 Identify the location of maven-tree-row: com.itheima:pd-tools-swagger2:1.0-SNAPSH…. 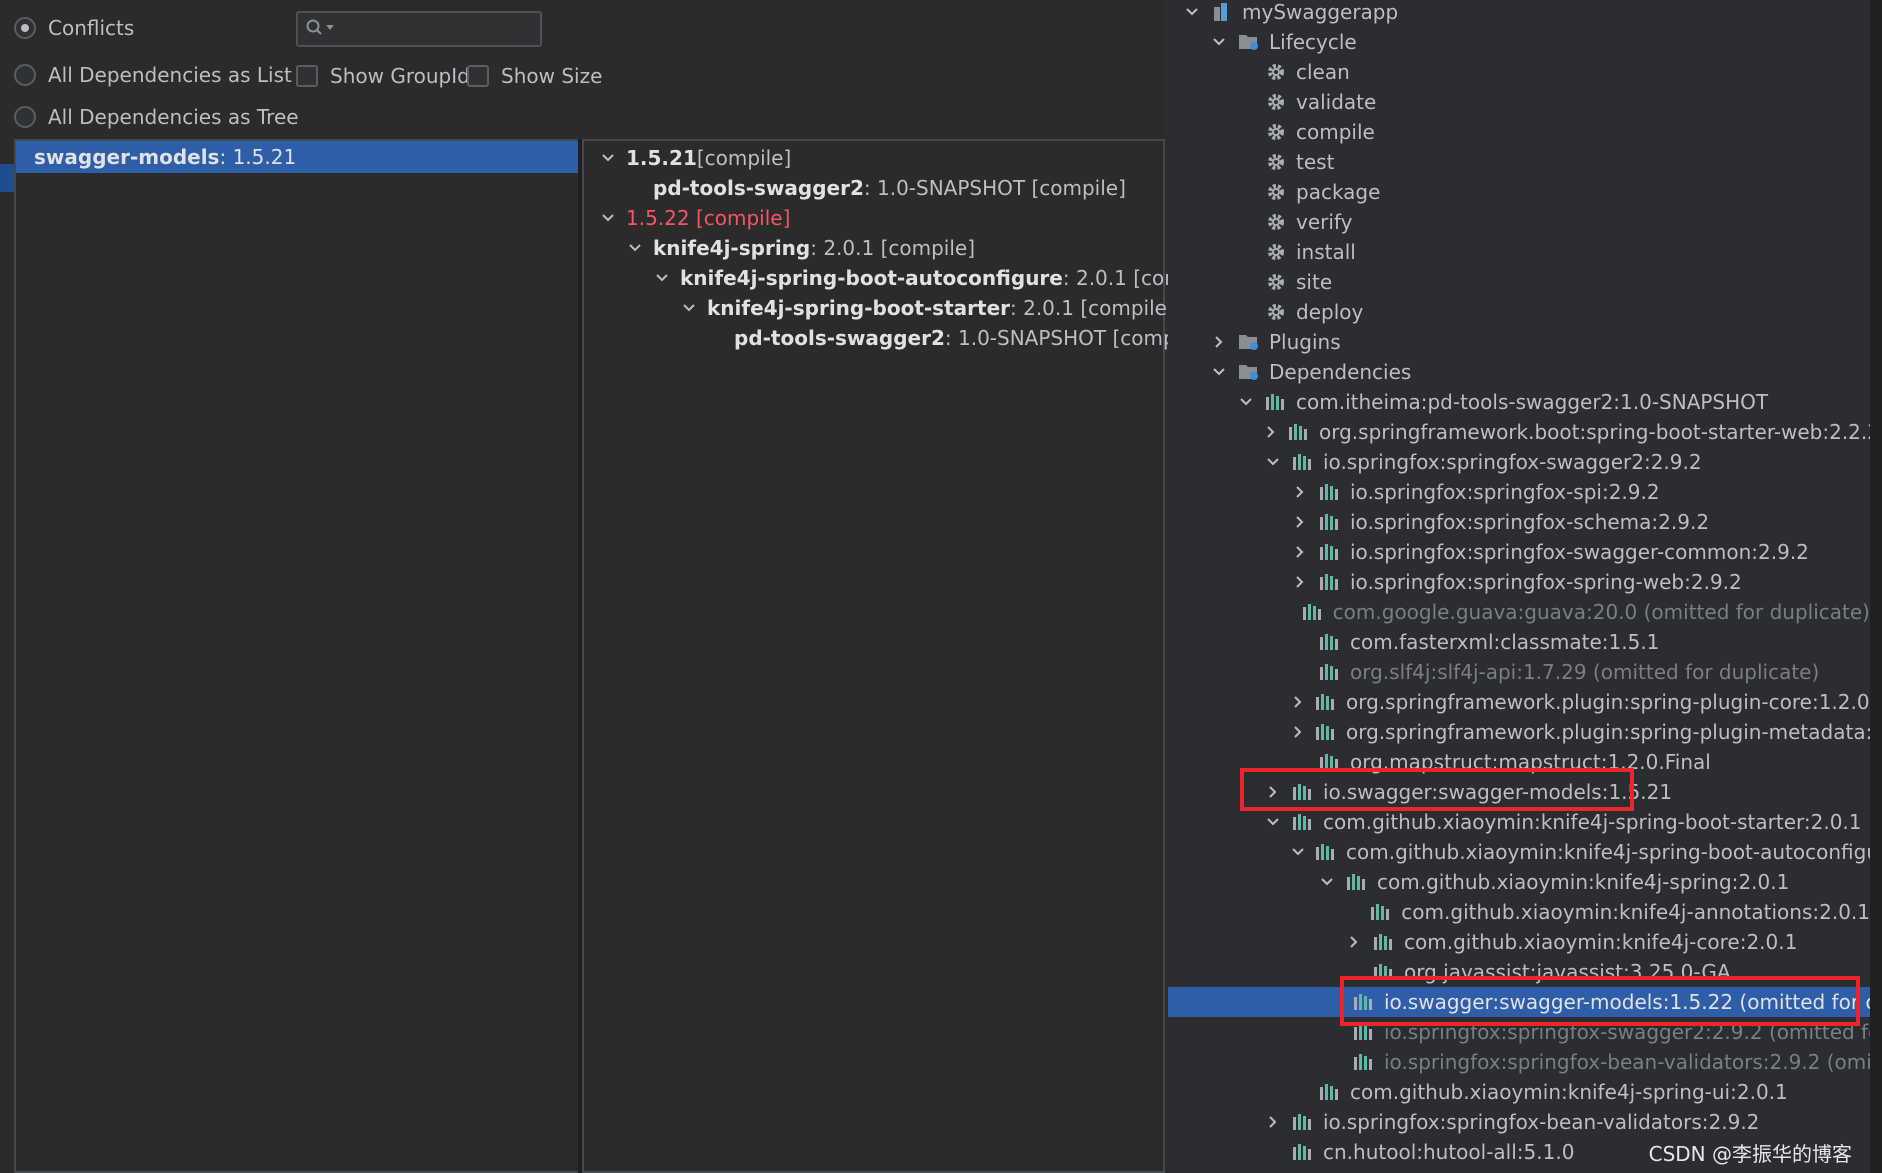
(1519, 402).